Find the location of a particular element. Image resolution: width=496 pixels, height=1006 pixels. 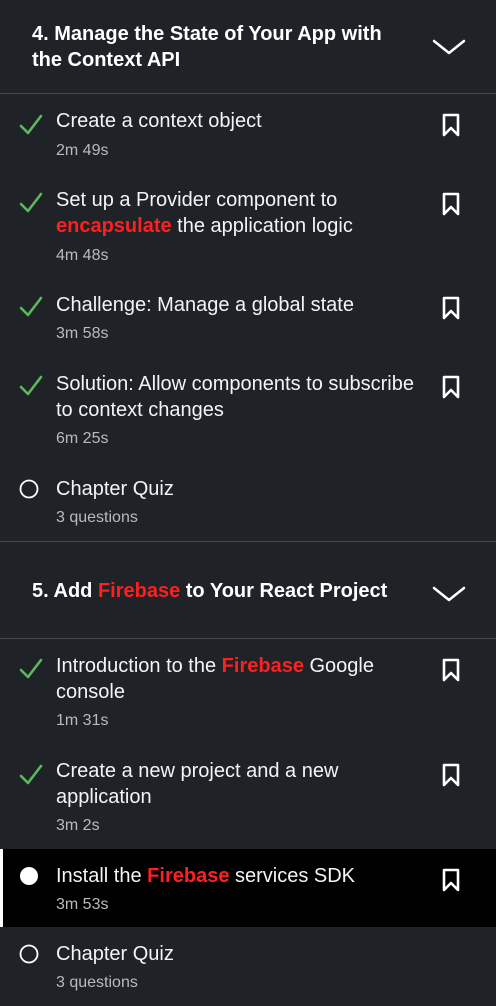

item-title: Challenge: Manage a global state is located at coordinates (205, 305).